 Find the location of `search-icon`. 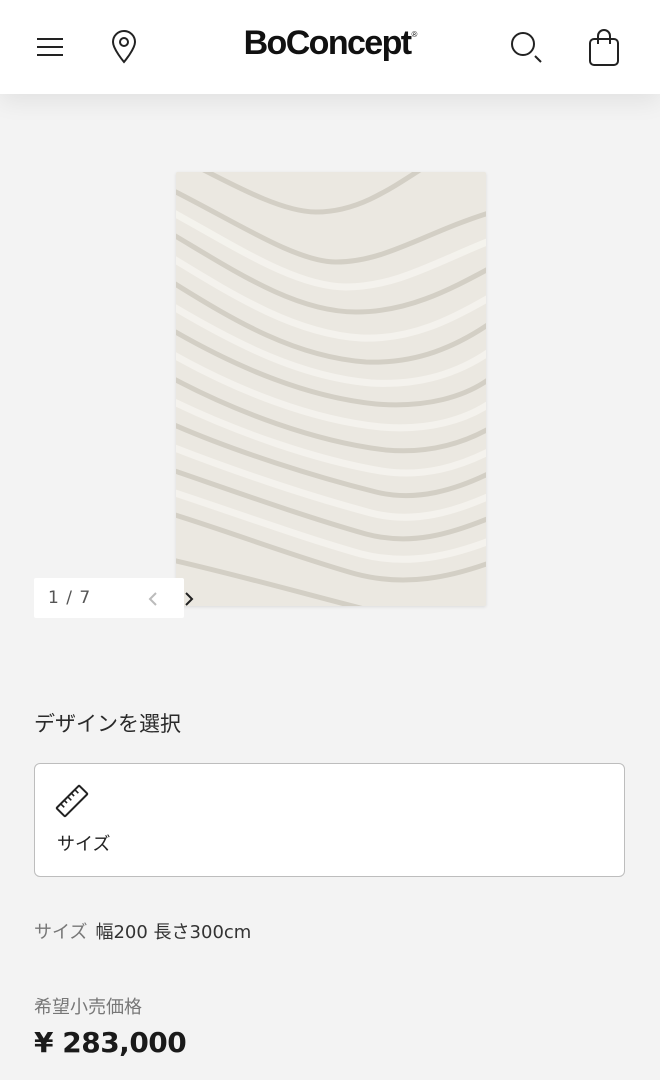

search-icon is located at coordinates (526, 47).